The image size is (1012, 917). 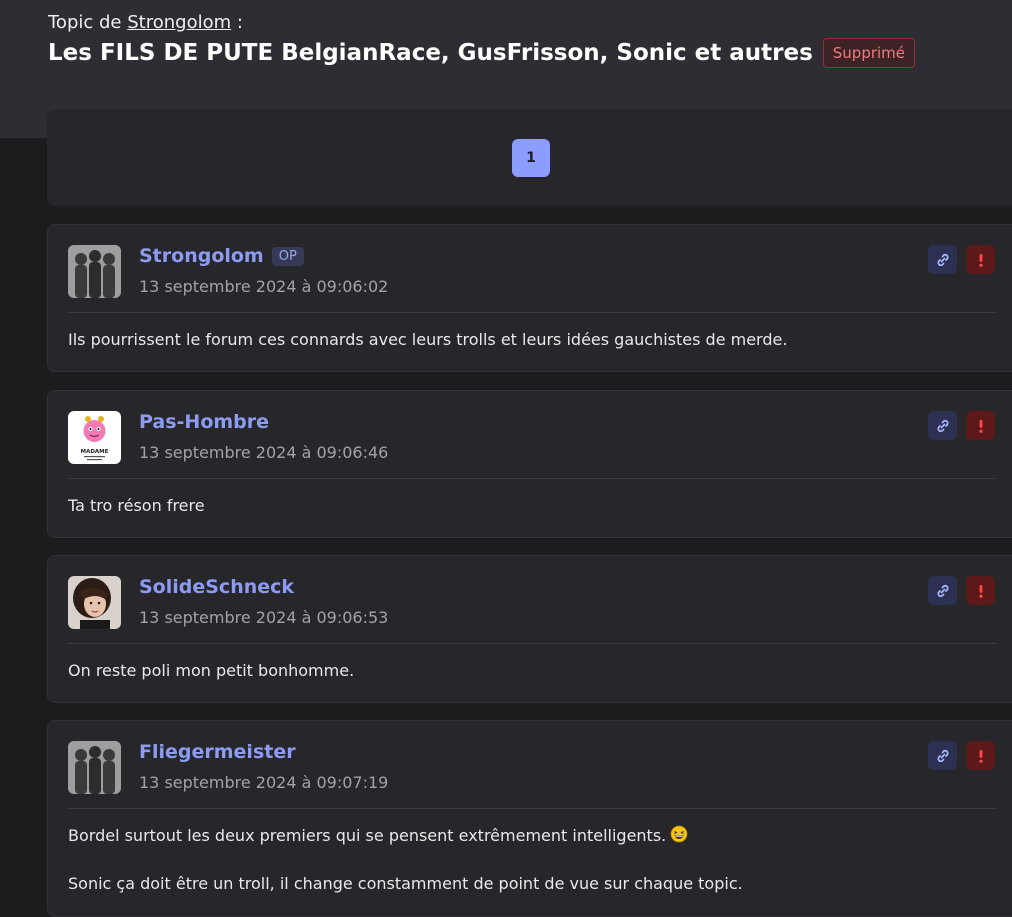 I want to click on post-paragraph: On reste poli mon petit bonhomme., so click(x=211, y=670).